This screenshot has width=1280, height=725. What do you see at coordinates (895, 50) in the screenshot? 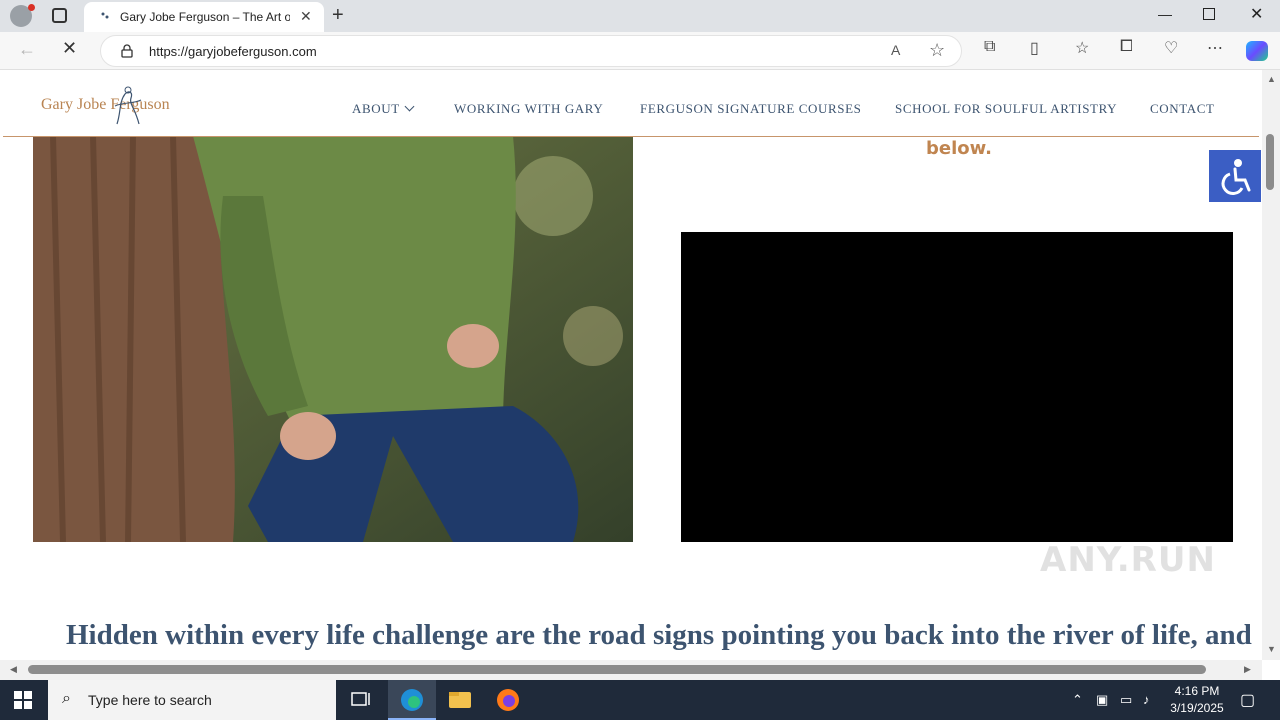
I see `read-aloud-icon: A` at bounding box center [895, 50].